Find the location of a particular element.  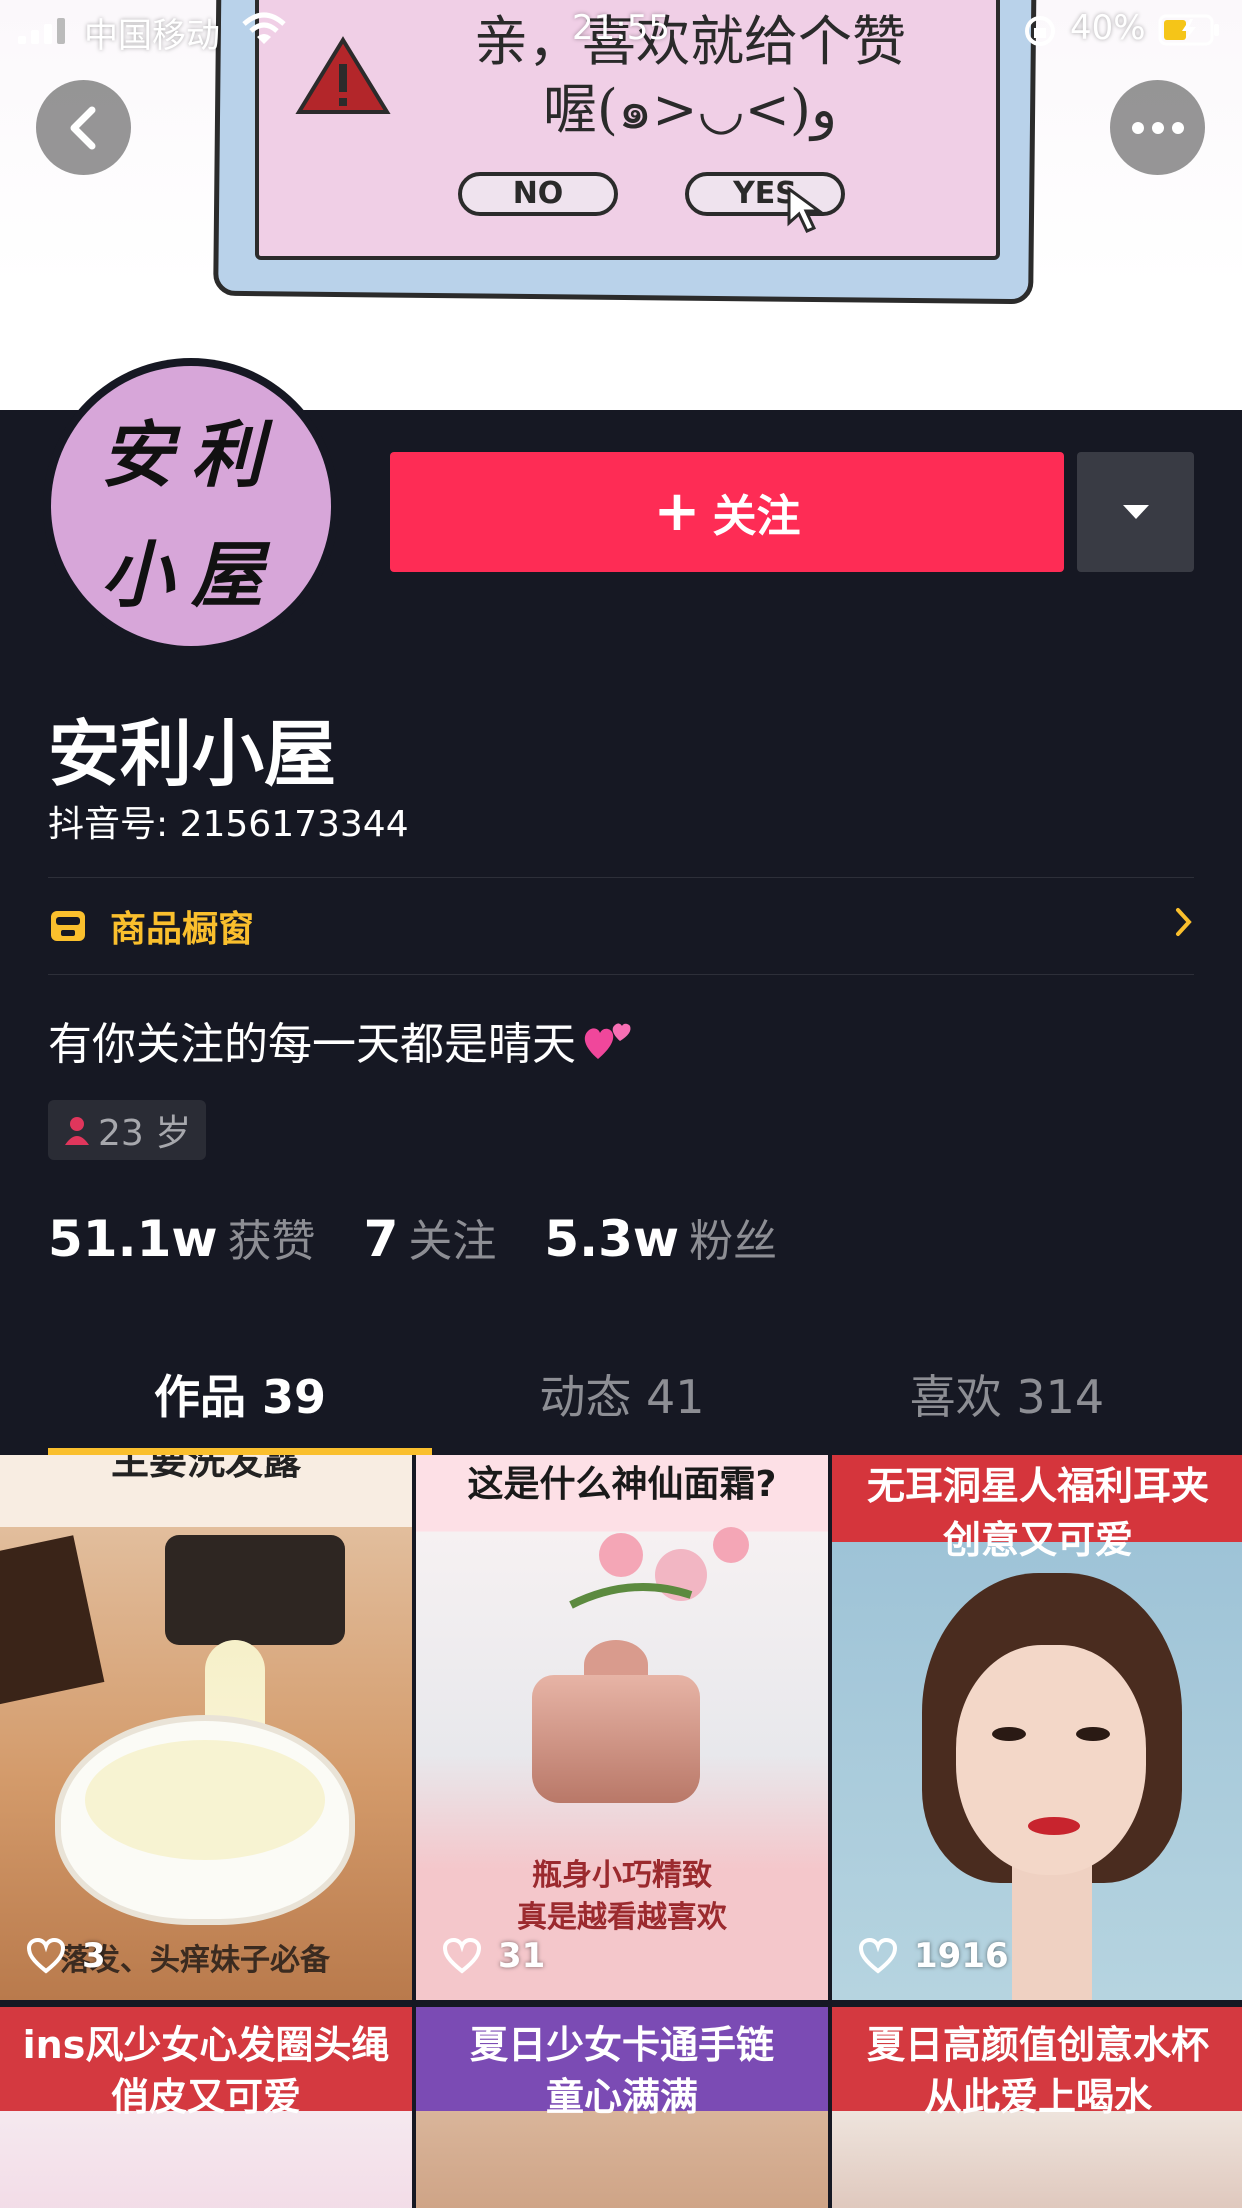

video-title: 这是什么神仙面霜? is located at coordinates (622, 1484).